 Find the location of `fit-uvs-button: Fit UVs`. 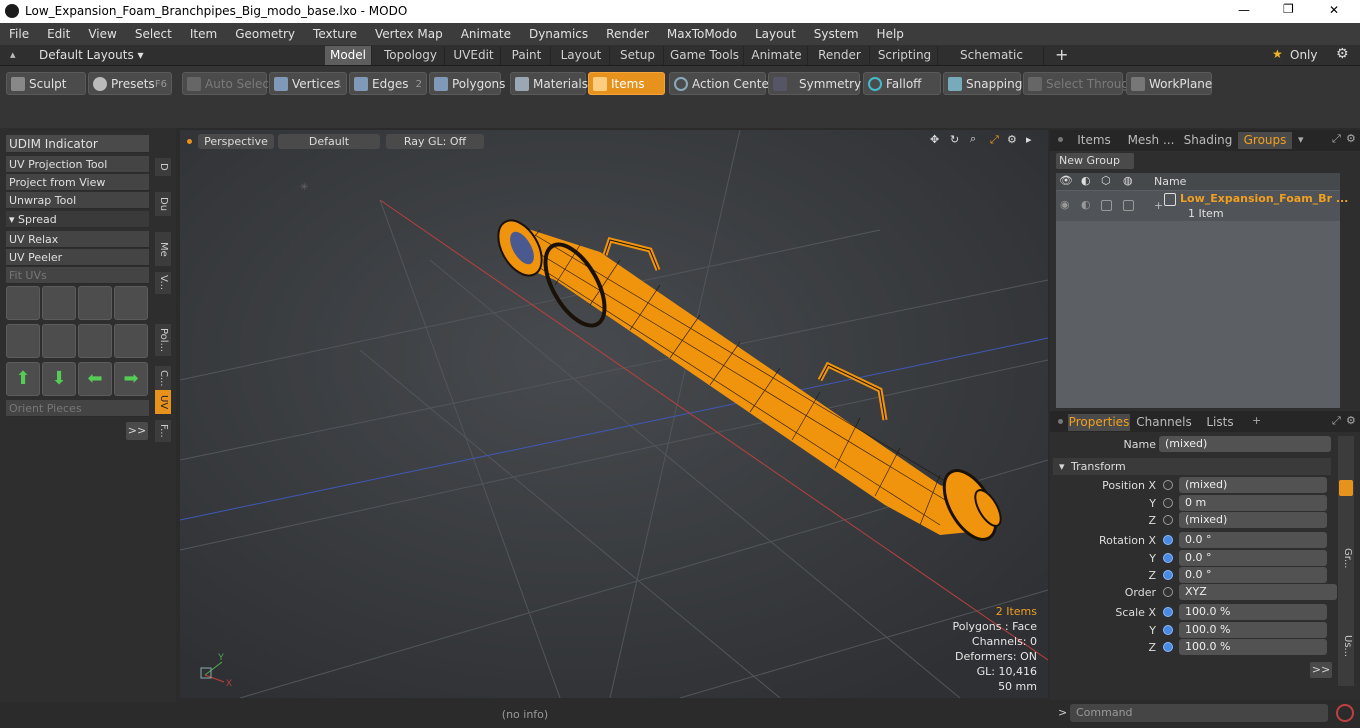

fit-uvs-button: Fit UVs is located at coordinates (77, 275).